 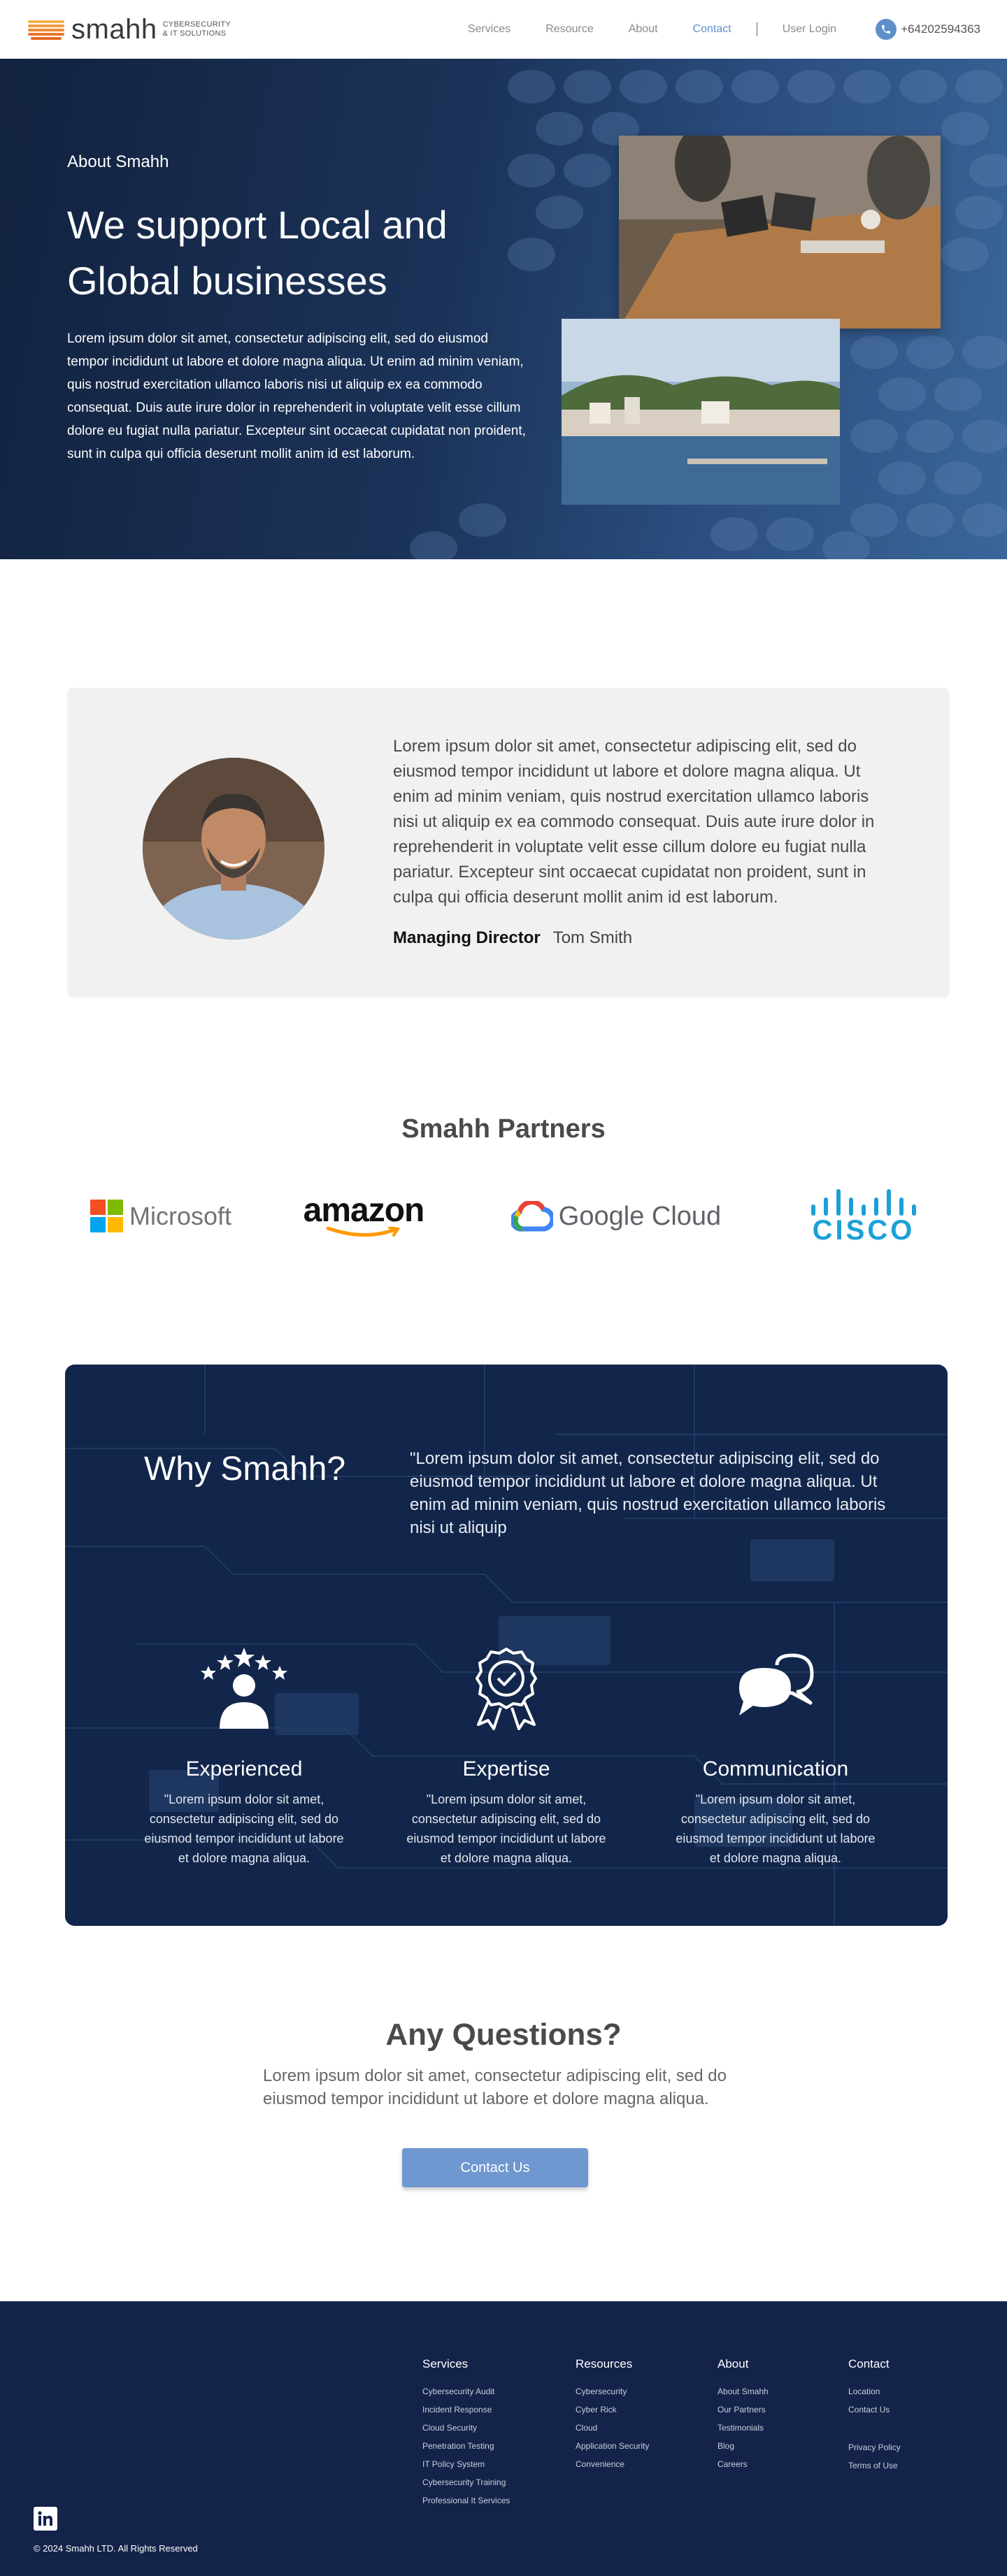 I want to click on footer-link: Contact Us, so click(x=874, y=2410).